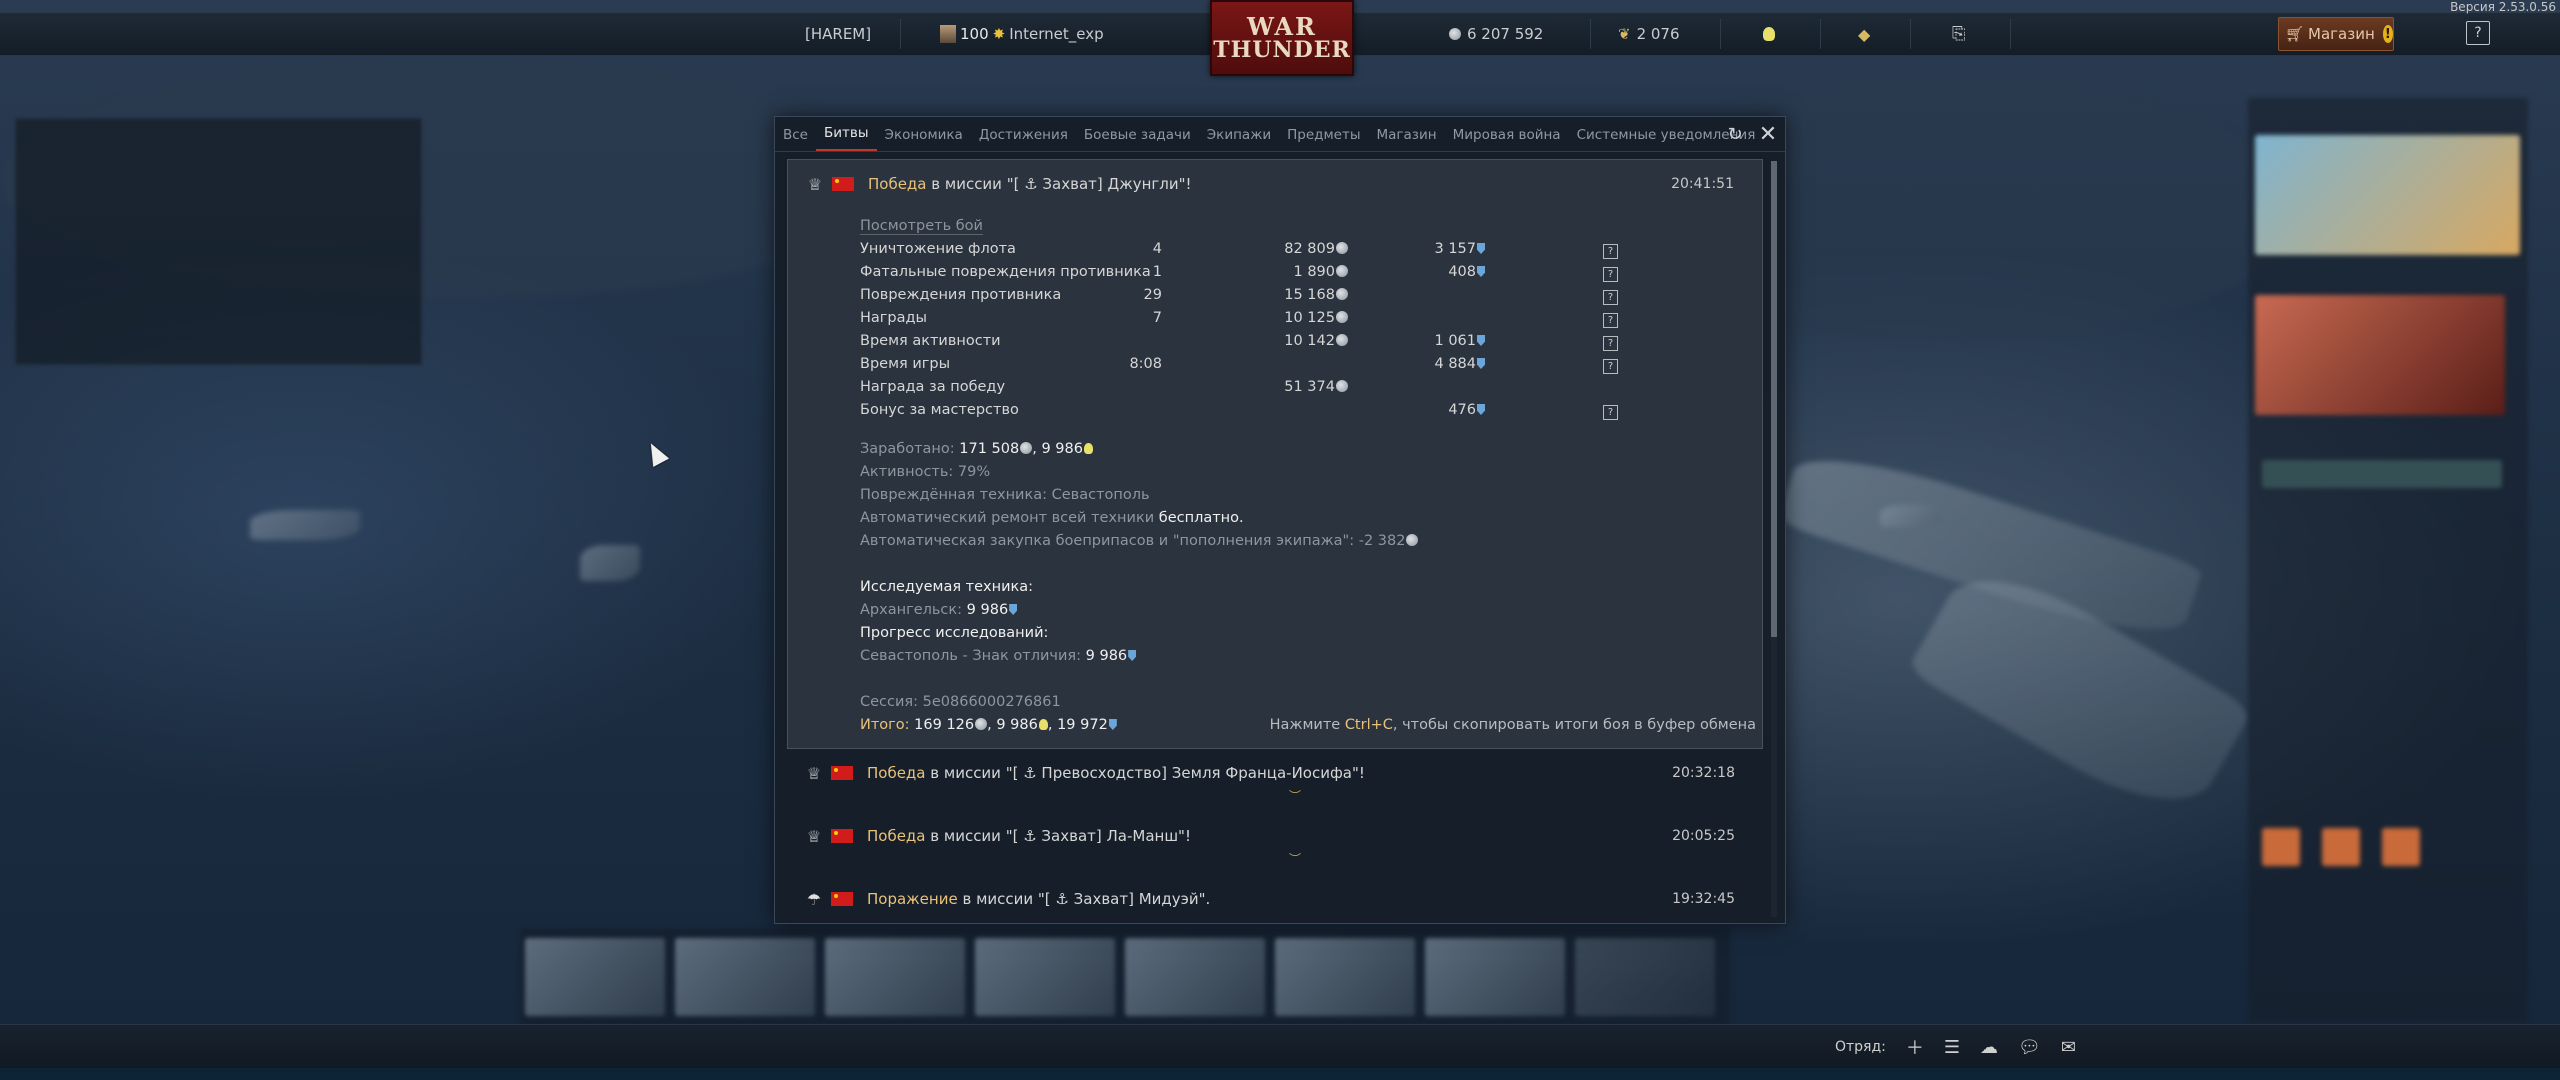 The height and width of the screenshot is (1080, 2560). What do you see at coordinates (1125, 978) in the screenshot?
I see `bg-vehicle-carousel` at bounding box center [1125, 978].